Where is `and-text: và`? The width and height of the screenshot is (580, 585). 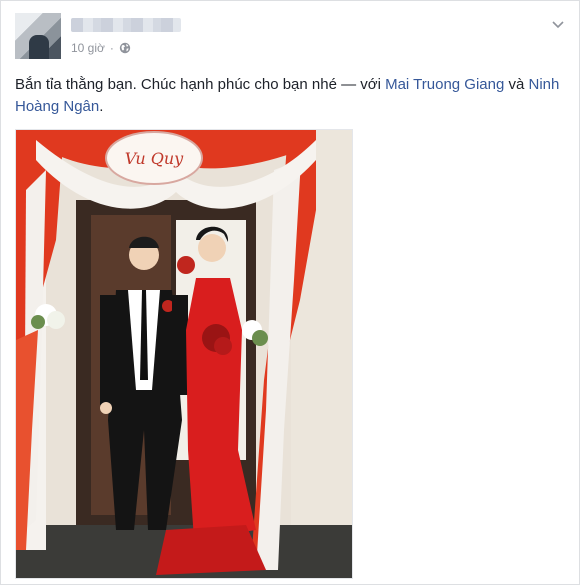
and-text: và is located at coordinates (516, 84).